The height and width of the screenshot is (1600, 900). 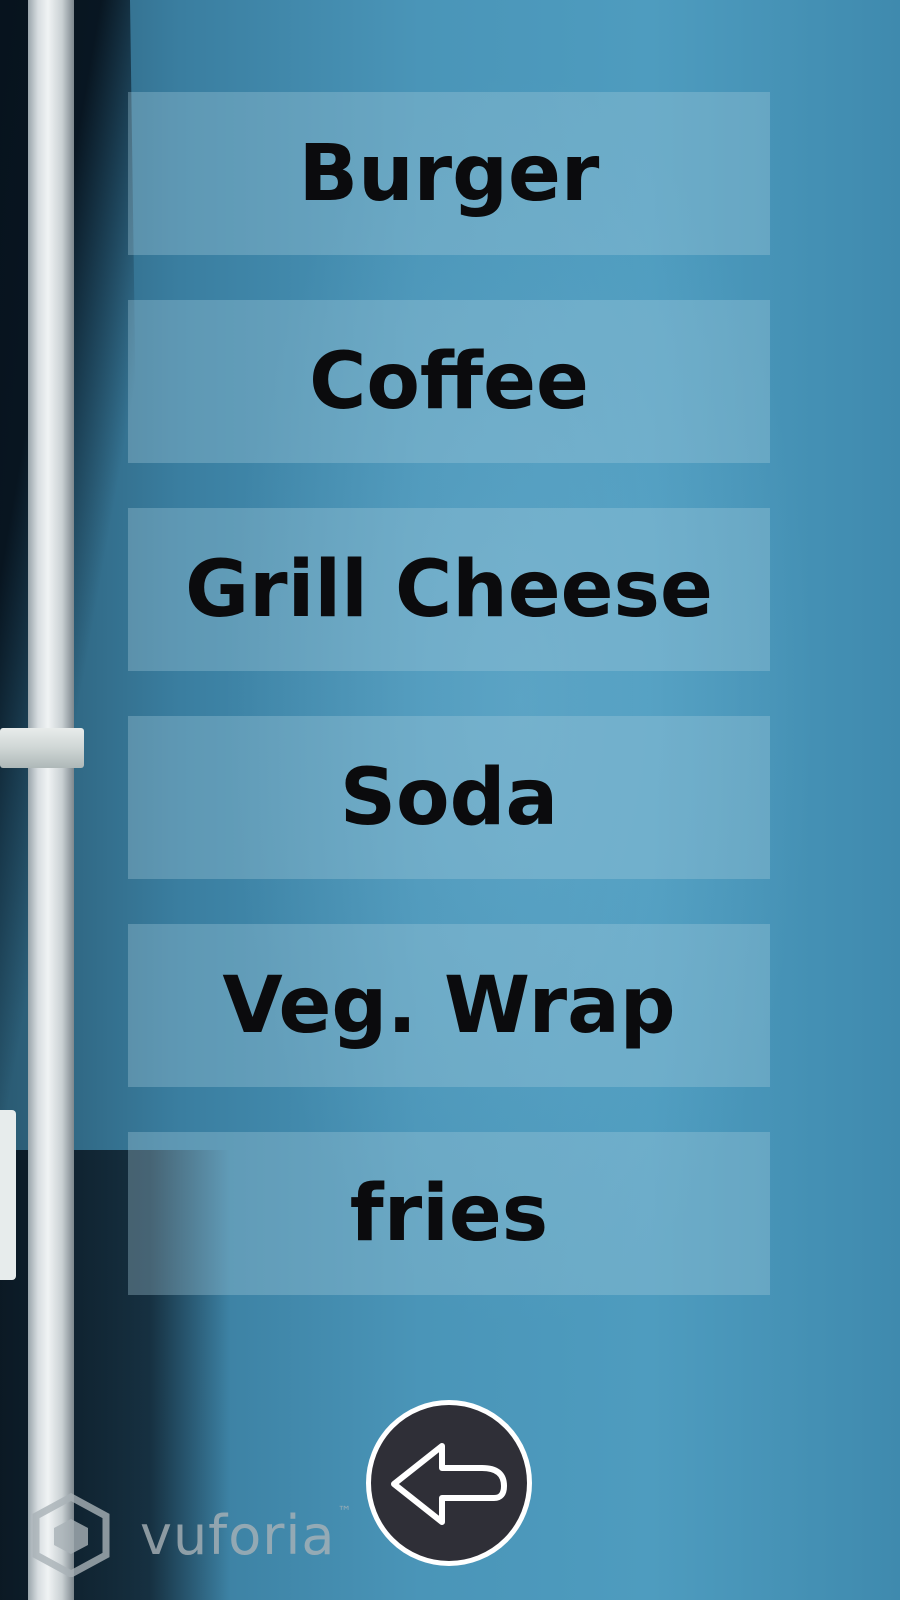 I want to click on menu-item-coffee: Coffee, so click(x=449, y=381).